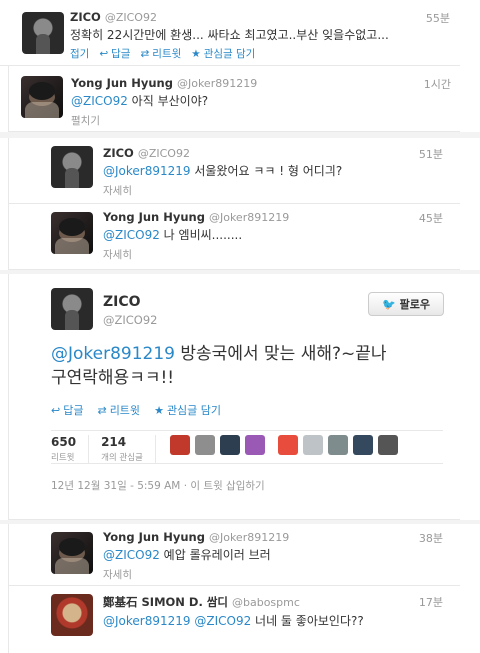 This screenshot has width=480, height=653. What do you see at coordinates (438, 18) in the screenshot?
I see `timestamp: 55분` at bounding box center [438, 18].